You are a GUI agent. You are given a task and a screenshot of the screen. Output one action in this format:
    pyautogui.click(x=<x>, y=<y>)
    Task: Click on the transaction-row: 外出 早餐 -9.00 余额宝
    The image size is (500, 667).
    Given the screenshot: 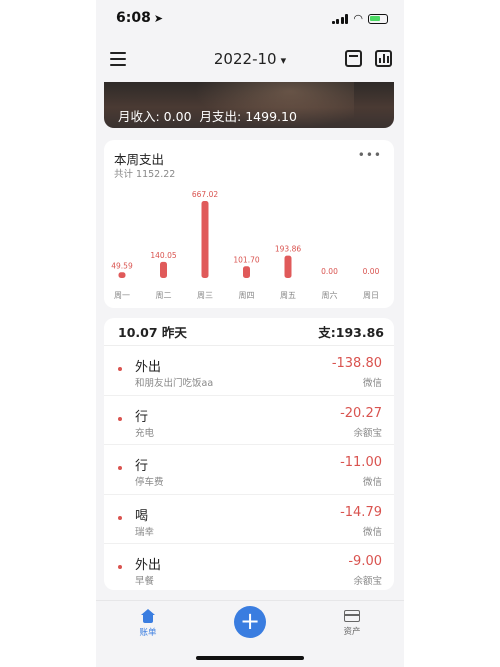 What is the action you would take?
    pyautogui.click(x=249, y=567)
    